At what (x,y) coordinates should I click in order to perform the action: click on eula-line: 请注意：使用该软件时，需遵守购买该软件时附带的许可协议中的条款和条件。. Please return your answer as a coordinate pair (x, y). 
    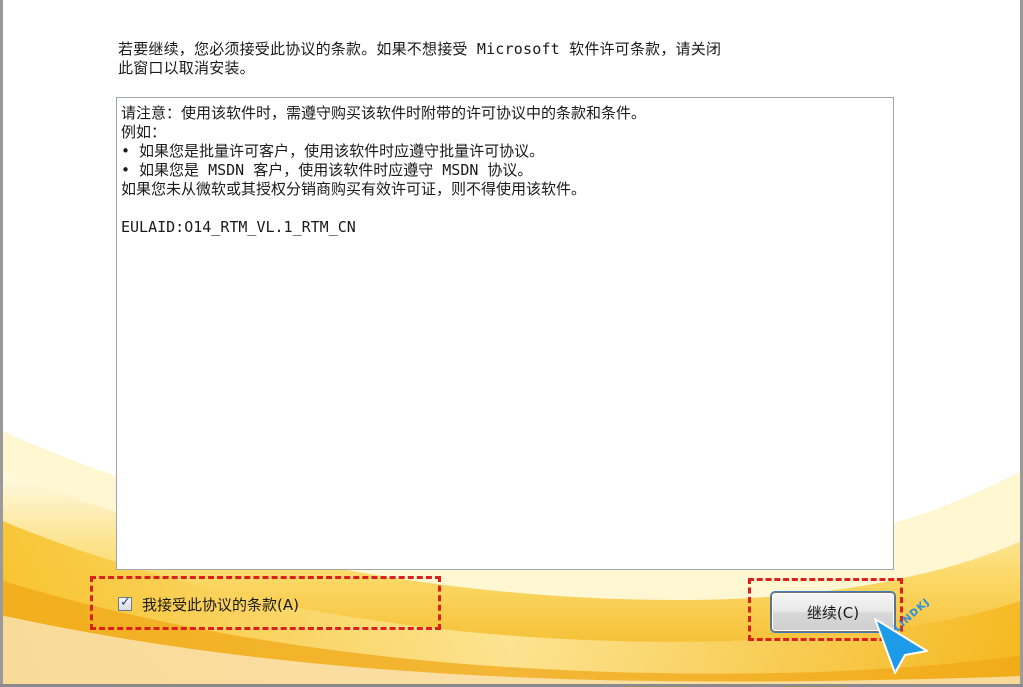
    Looking at the image, I should click on (384, 113).